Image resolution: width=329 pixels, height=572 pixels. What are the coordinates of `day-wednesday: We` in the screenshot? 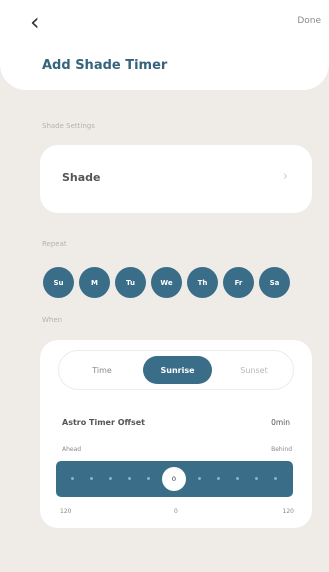 It's located at (166, 282).